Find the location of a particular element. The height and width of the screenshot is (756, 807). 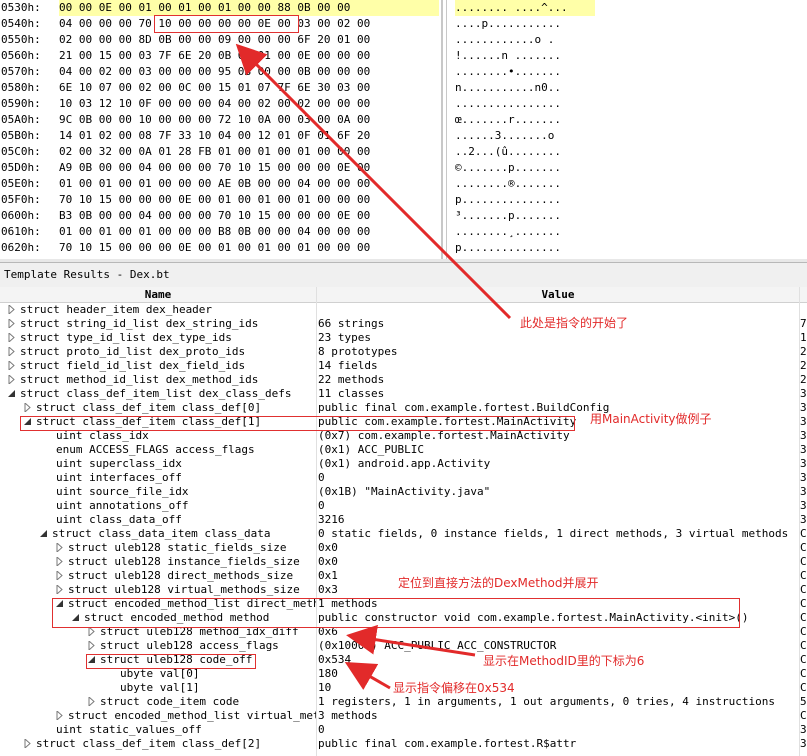

tree-row: struct uleb128 code_off 0x534 C is located at coordinates (403, 660).